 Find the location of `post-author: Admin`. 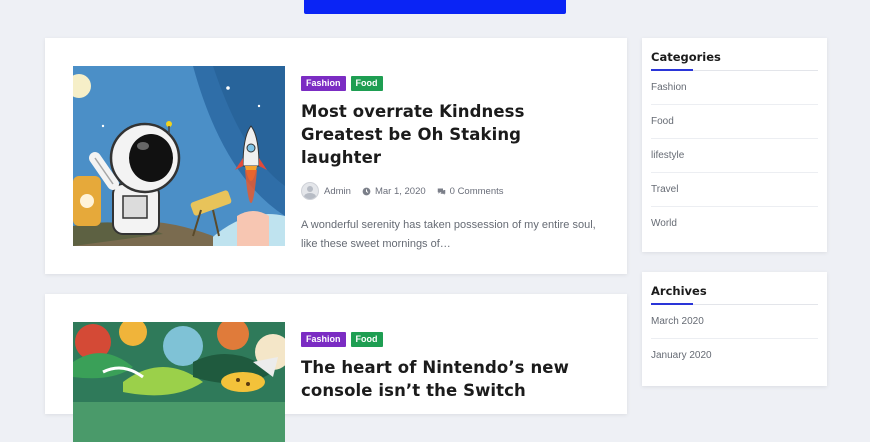

post-author: Admin is located at coordinates (337, 191).